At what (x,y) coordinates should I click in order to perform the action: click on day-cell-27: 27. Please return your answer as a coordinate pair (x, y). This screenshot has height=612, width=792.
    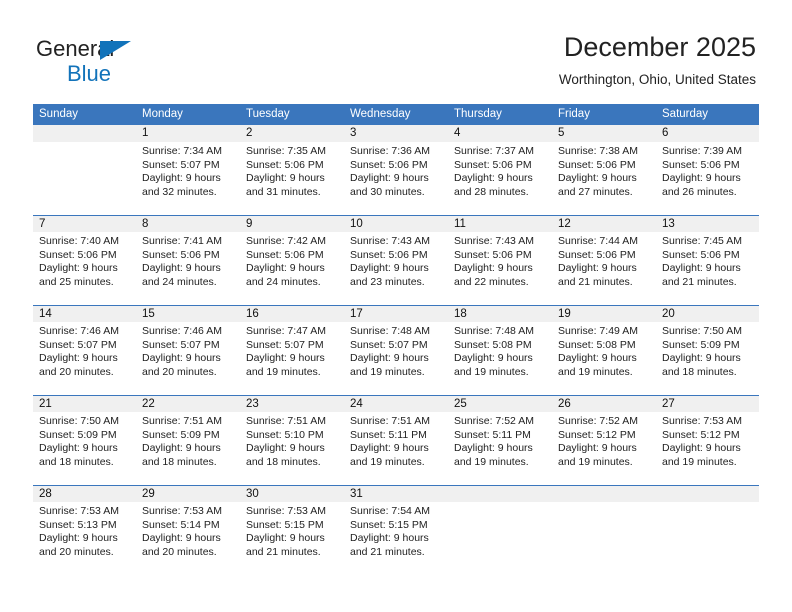
    Looking at the image, I should click on (707, 403).